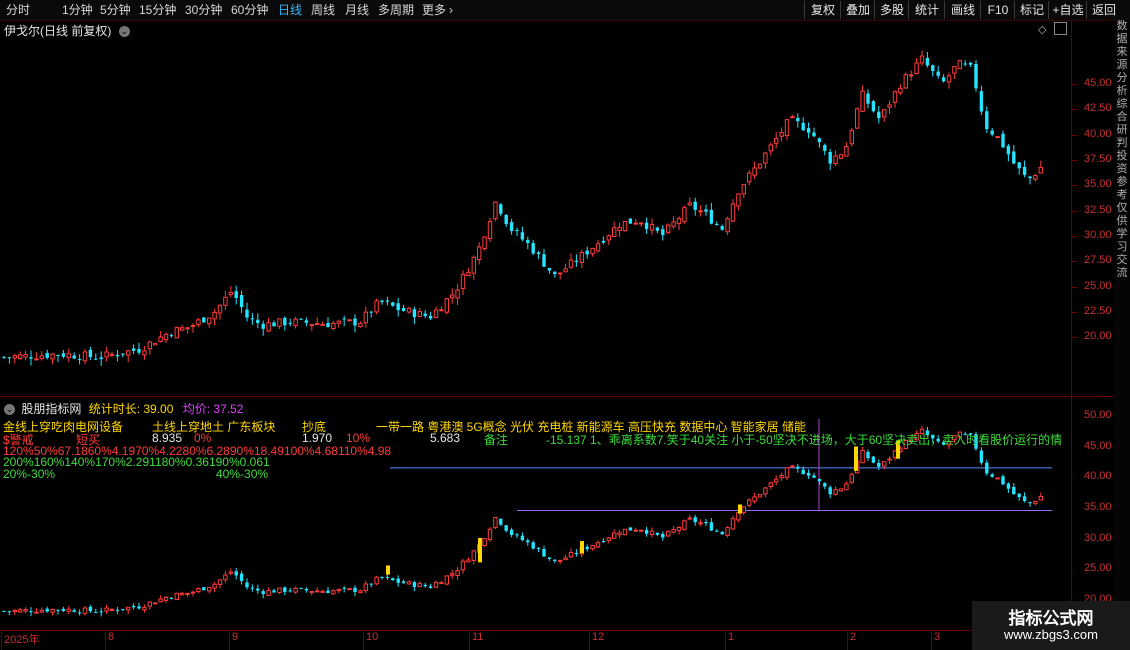 The image size is (1130, 650). Describe the element at coordinates (822, 10) in the screenshot. I see `btn-fuquan: 复权` at that location.